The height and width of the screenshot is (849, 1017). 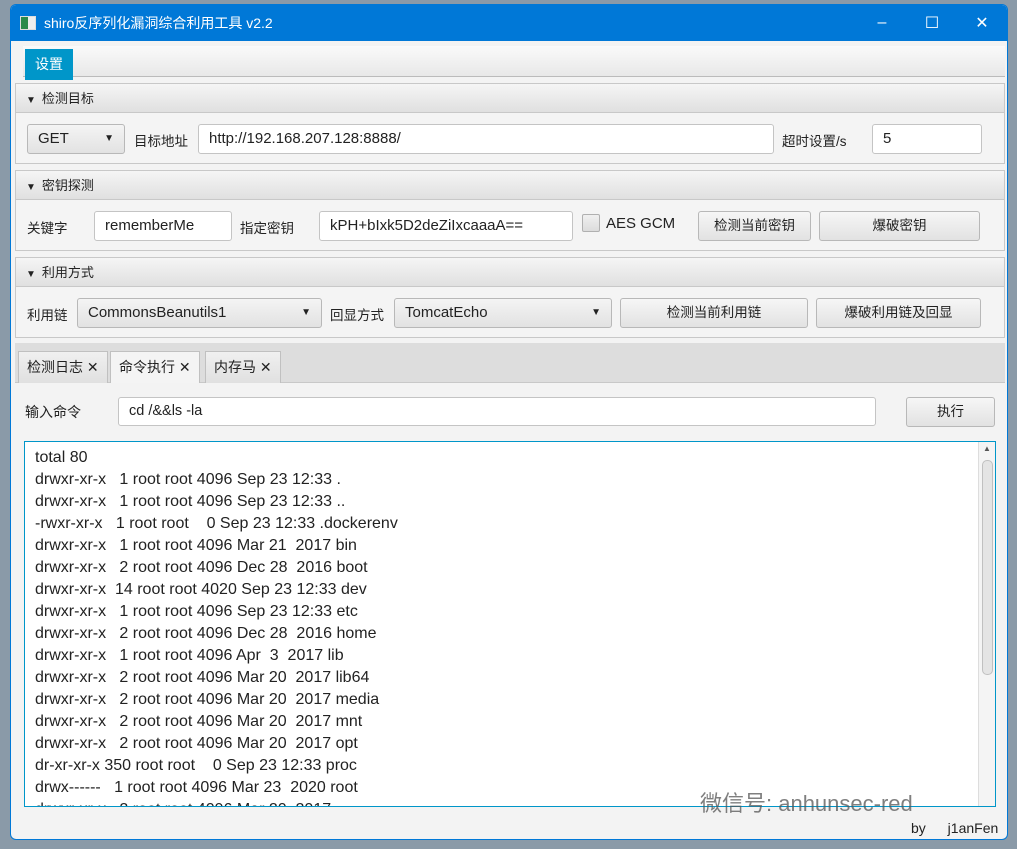 What do you see at coordinates (446, 312) in the screenshot?
I see `echo-value: TomcatEcho` at bounding box center [446, 312].